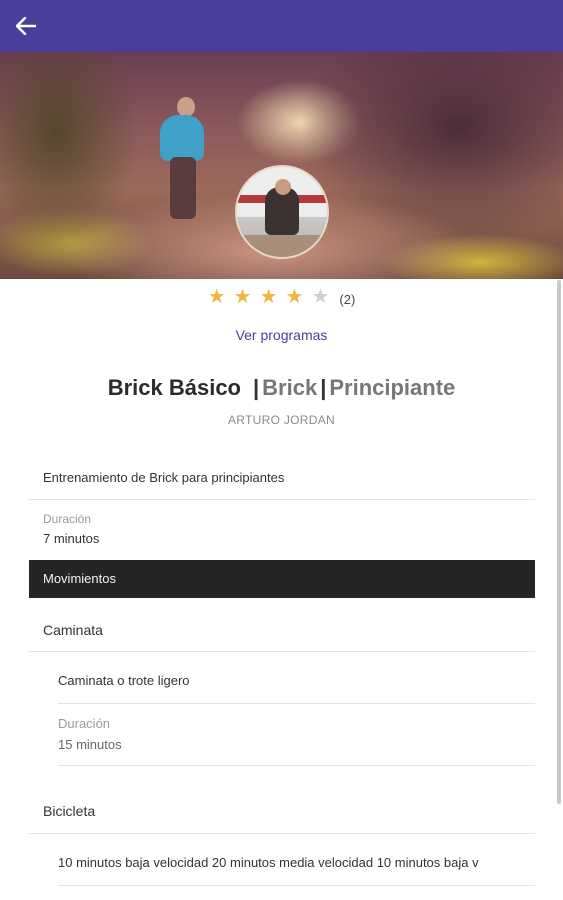 The image size is (563, 900). Describe the element at coordinates (559, 542) in the screenshot. I see `scrollbar` at that location.